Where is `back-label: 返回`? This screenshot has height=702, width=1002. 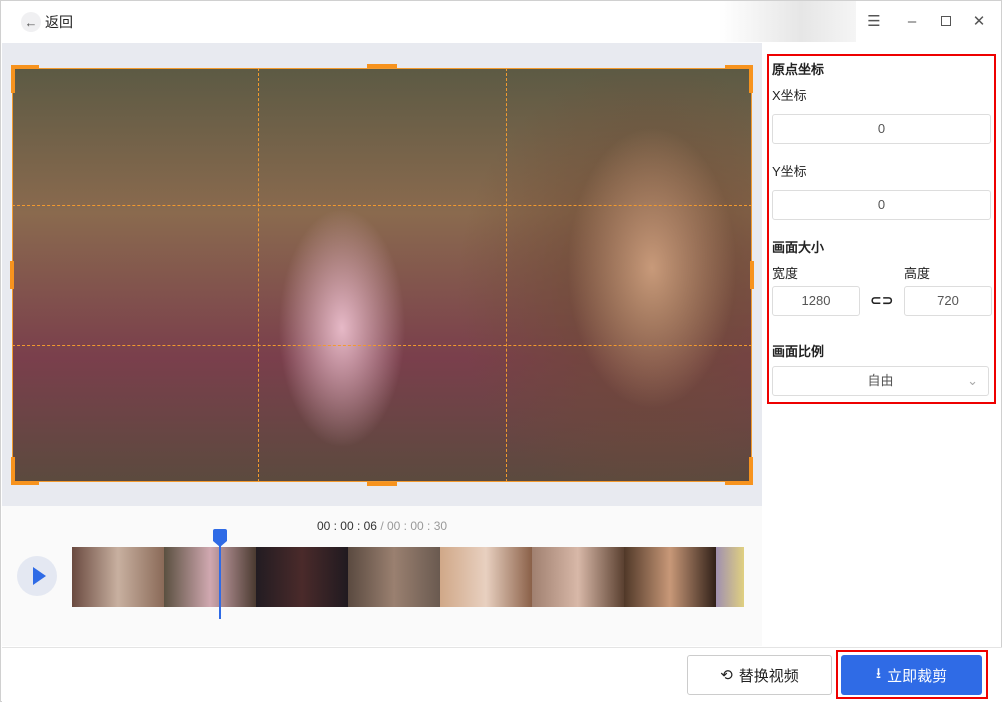
back-label: 返回 is located at coordinates (59, 22).